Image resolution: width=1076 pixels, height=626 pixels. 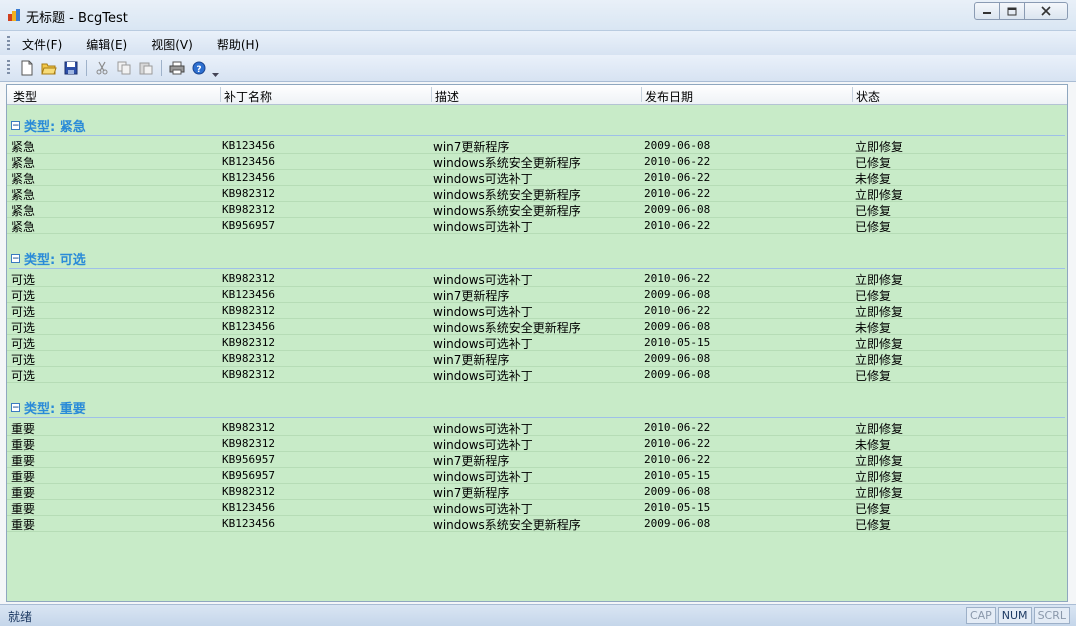 I want to click on print-icon, so click(x=177, y=68).